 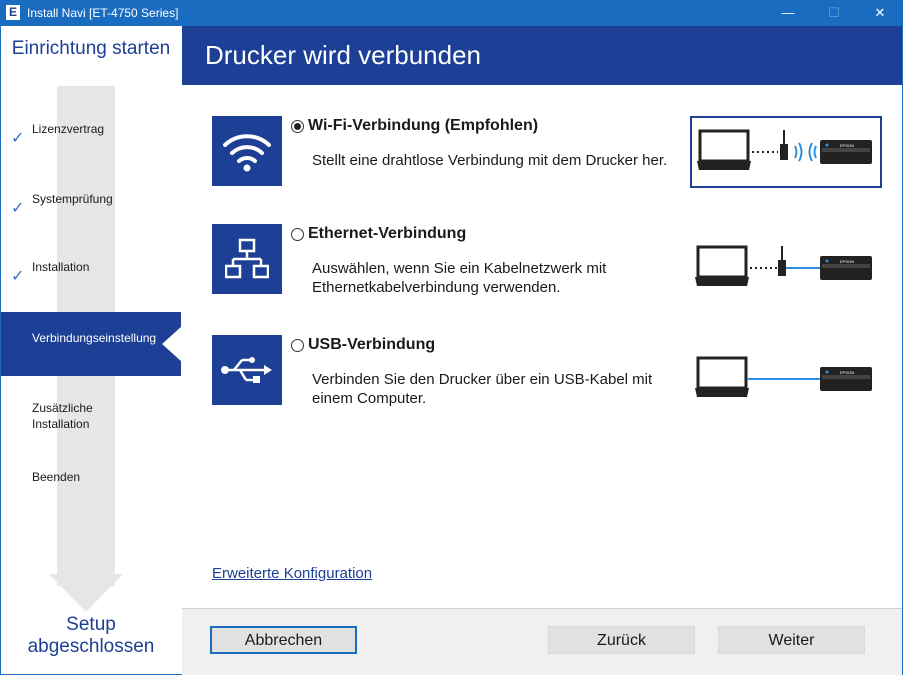 I want to click on minimize-button: —, so click(x=788, y=13).